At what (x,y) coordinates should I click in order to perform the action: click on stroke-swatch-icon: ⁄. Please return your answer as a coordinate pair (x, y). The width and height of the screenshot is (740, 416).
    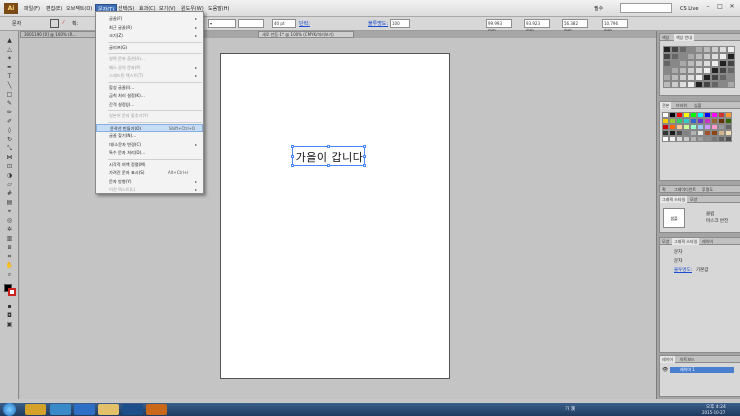
    Looking at the image, I should click on (63, 23).